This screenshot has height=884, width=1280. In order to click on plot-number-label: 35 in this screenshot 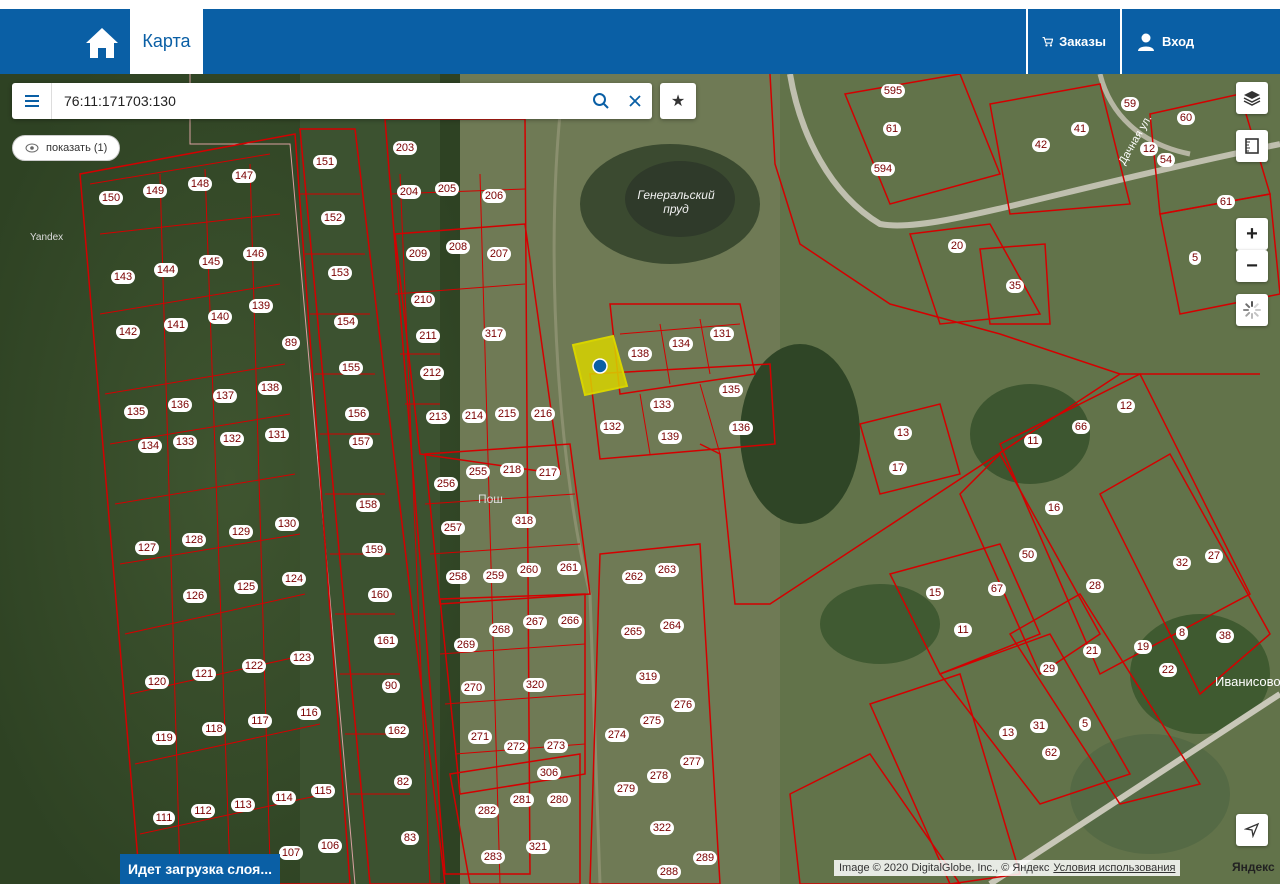, I will do `click(1015, 286)`.